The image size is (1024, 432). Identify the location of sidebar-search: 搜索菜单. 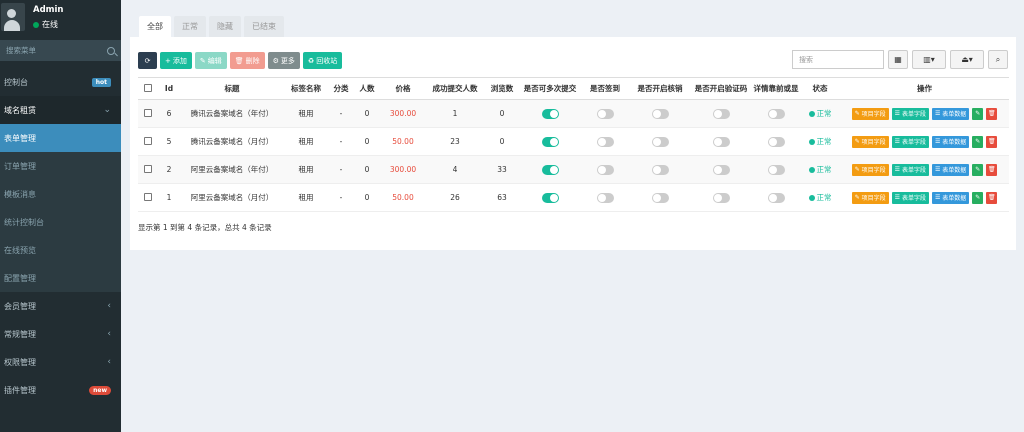
(60, 50).